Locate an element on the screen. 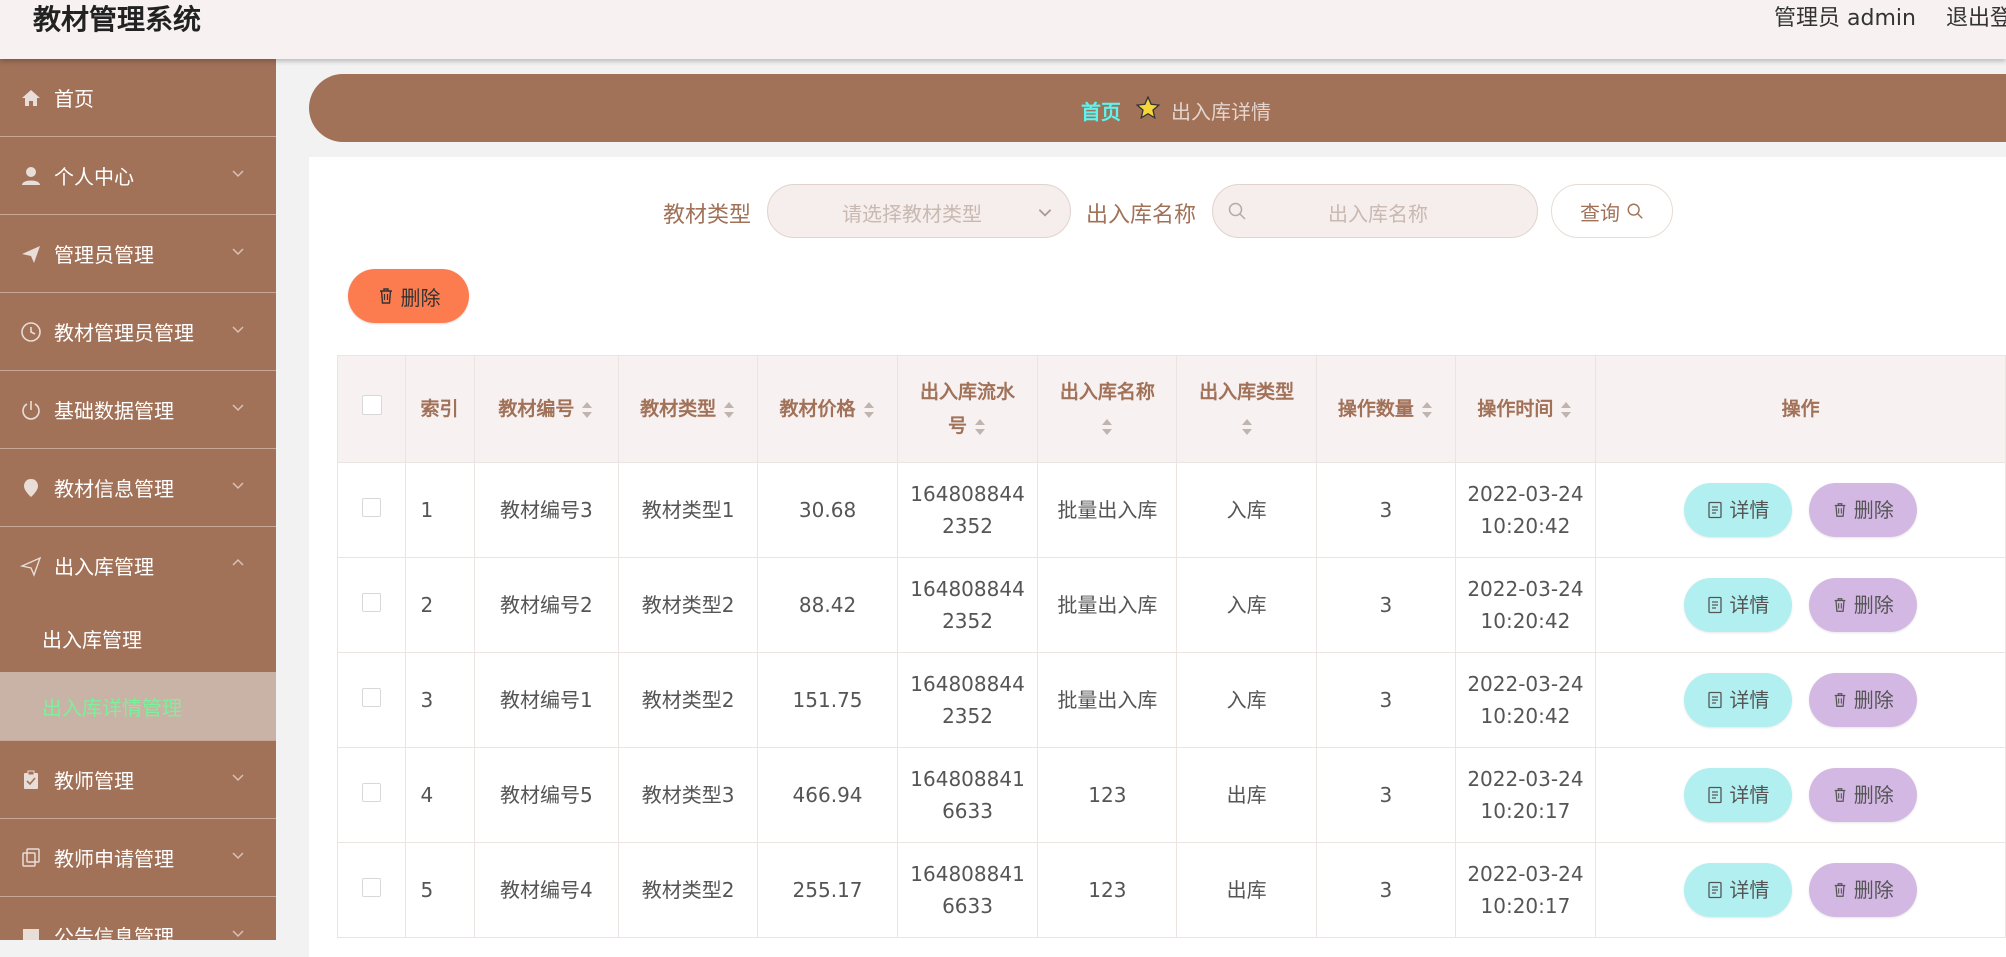 The width and height of the screenshot is (2006, 957). sidebar-item-teacher-apply: 教师申请管理 is located at coordinates (138, 858).